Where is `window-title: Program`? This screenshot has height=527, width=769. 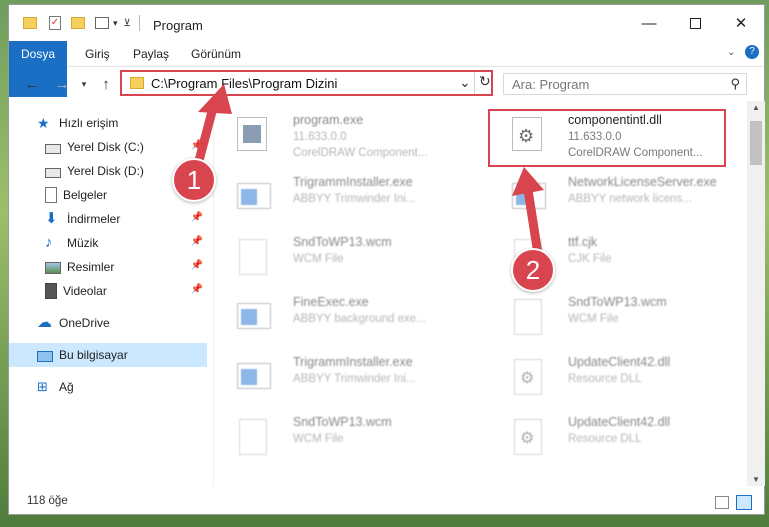 window-title: Program is located at coordinates (178, 25).